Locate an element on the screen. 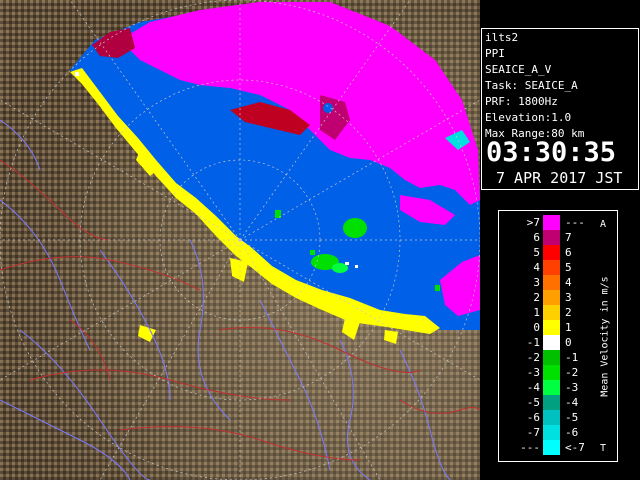 The width and height of the screenshot is (640, 480). legend-end-top: A is located at coordinates (603, 224).